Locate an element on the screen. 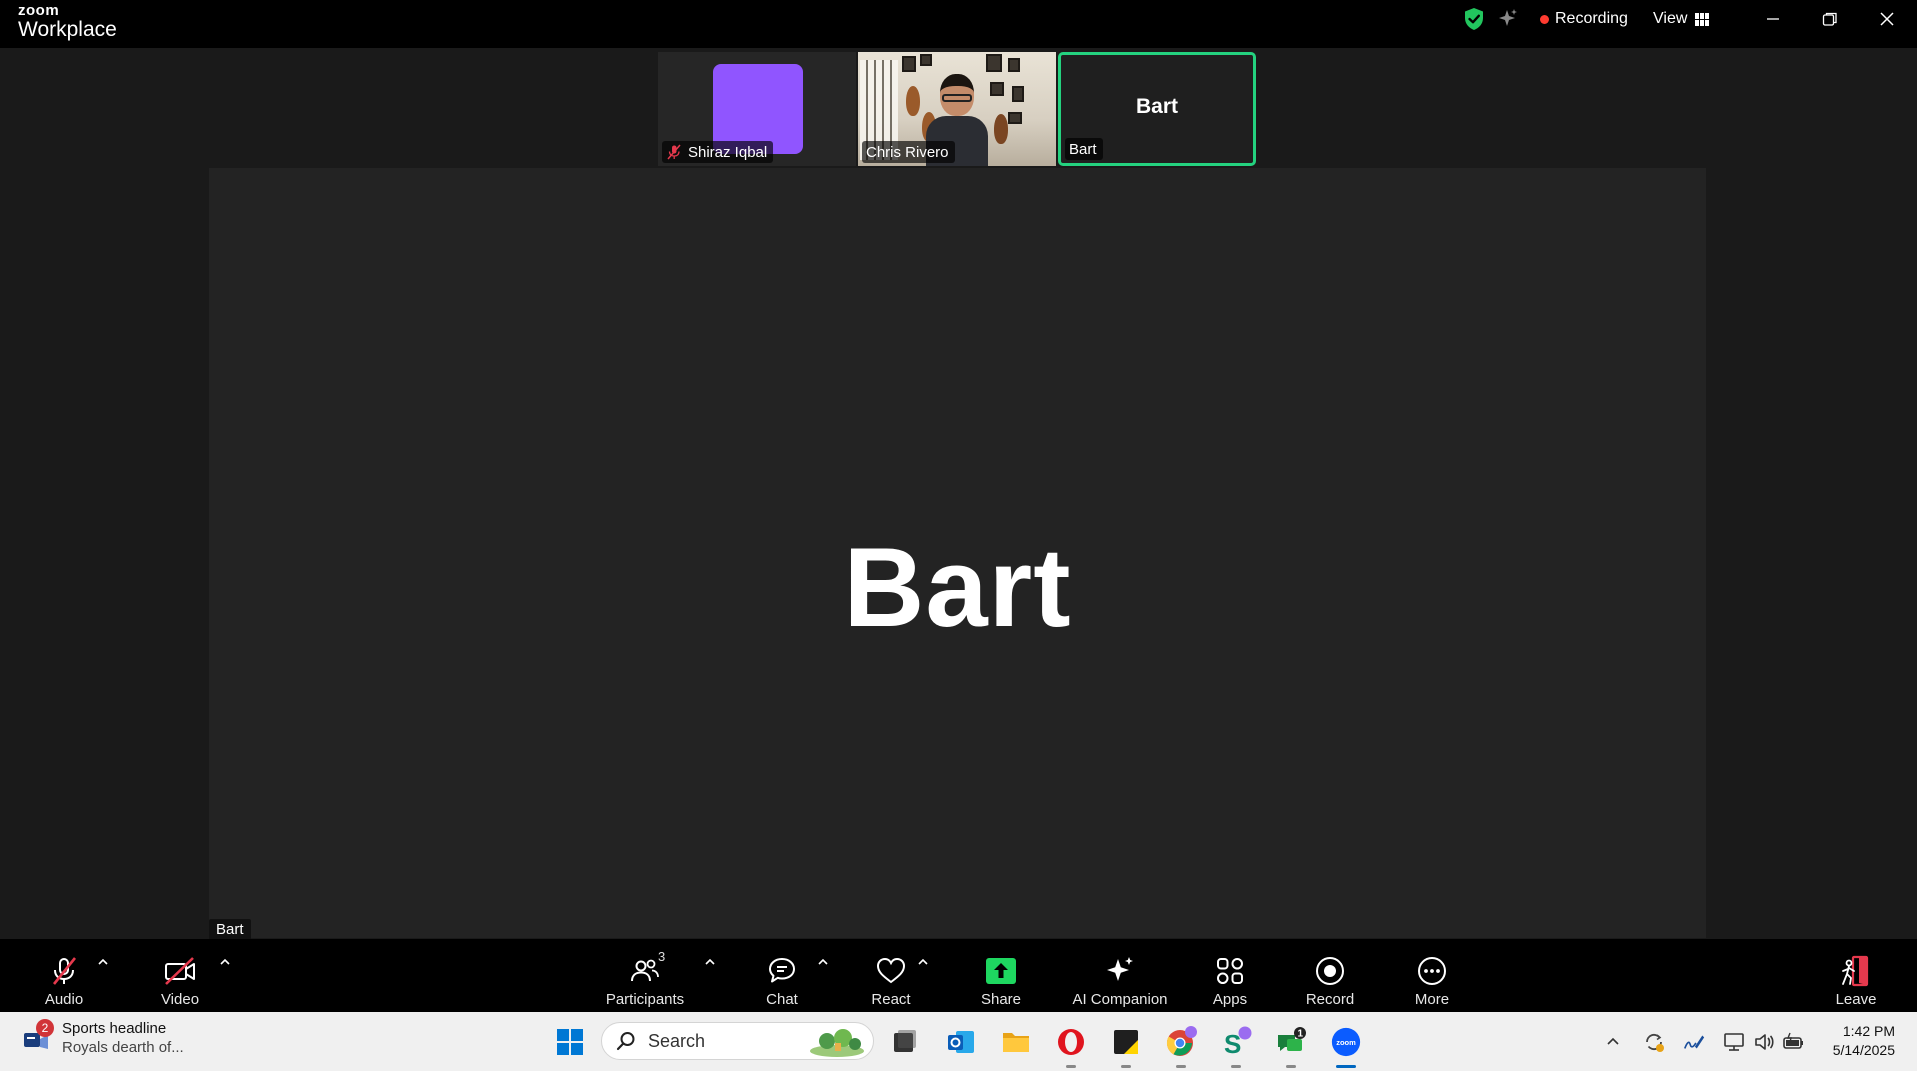  apps-button: Apps is located at coordinates (1230, 975).